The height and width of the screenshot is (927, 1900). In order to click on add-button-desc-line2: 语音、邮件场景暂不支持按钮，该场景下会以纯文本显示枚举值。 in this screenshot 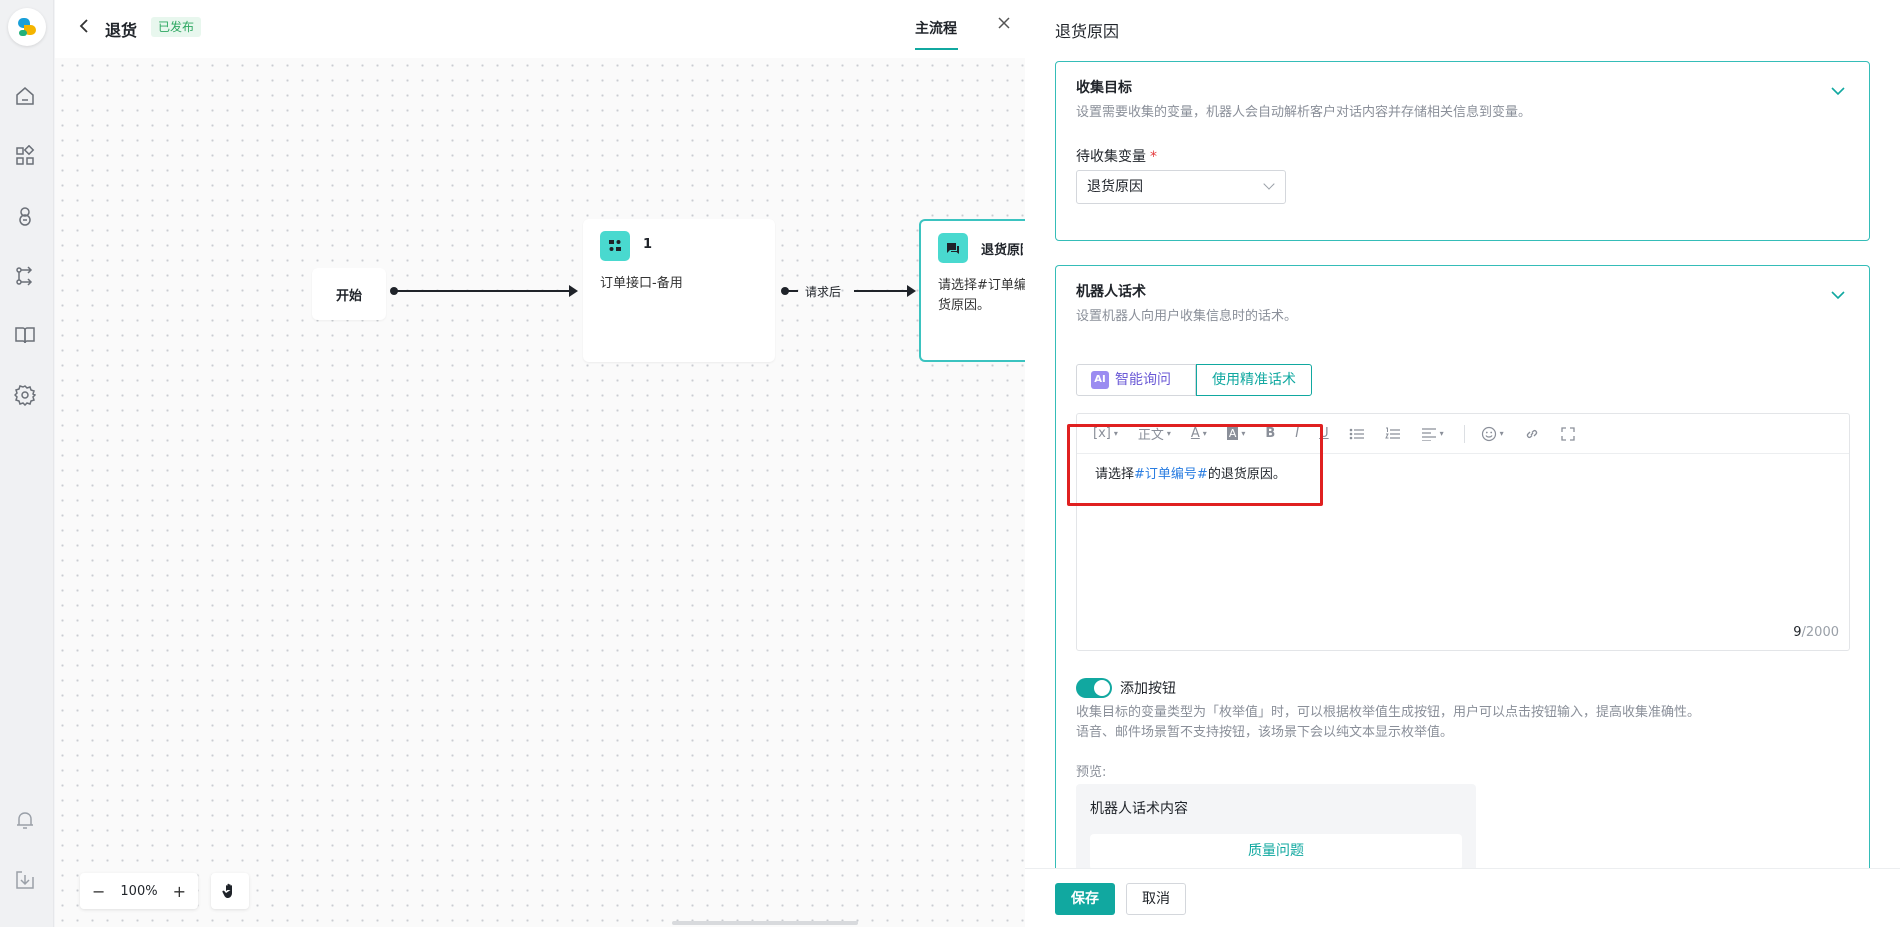, I will do `click(1265, 732)`.